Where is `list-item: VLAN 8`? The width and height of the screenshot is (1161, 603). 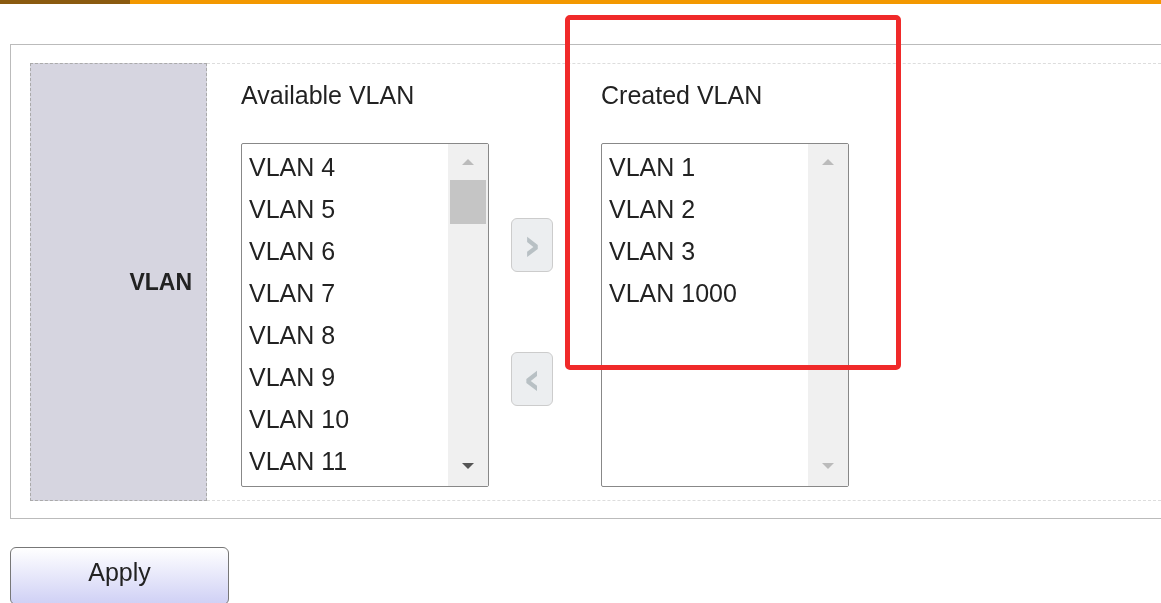
list-item: VLAN 8 is located at coordinates (348, 335).